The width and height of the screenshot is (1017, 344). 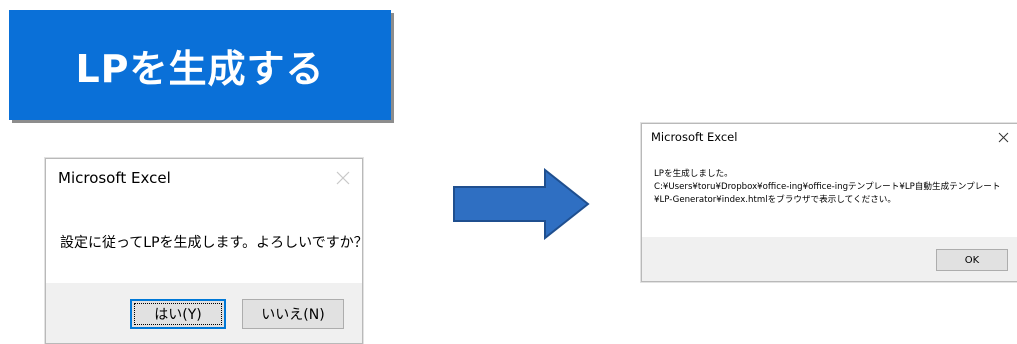 I want to click on confirm-dialog-title: Microsoft Excel, so click(x=114, y=178).